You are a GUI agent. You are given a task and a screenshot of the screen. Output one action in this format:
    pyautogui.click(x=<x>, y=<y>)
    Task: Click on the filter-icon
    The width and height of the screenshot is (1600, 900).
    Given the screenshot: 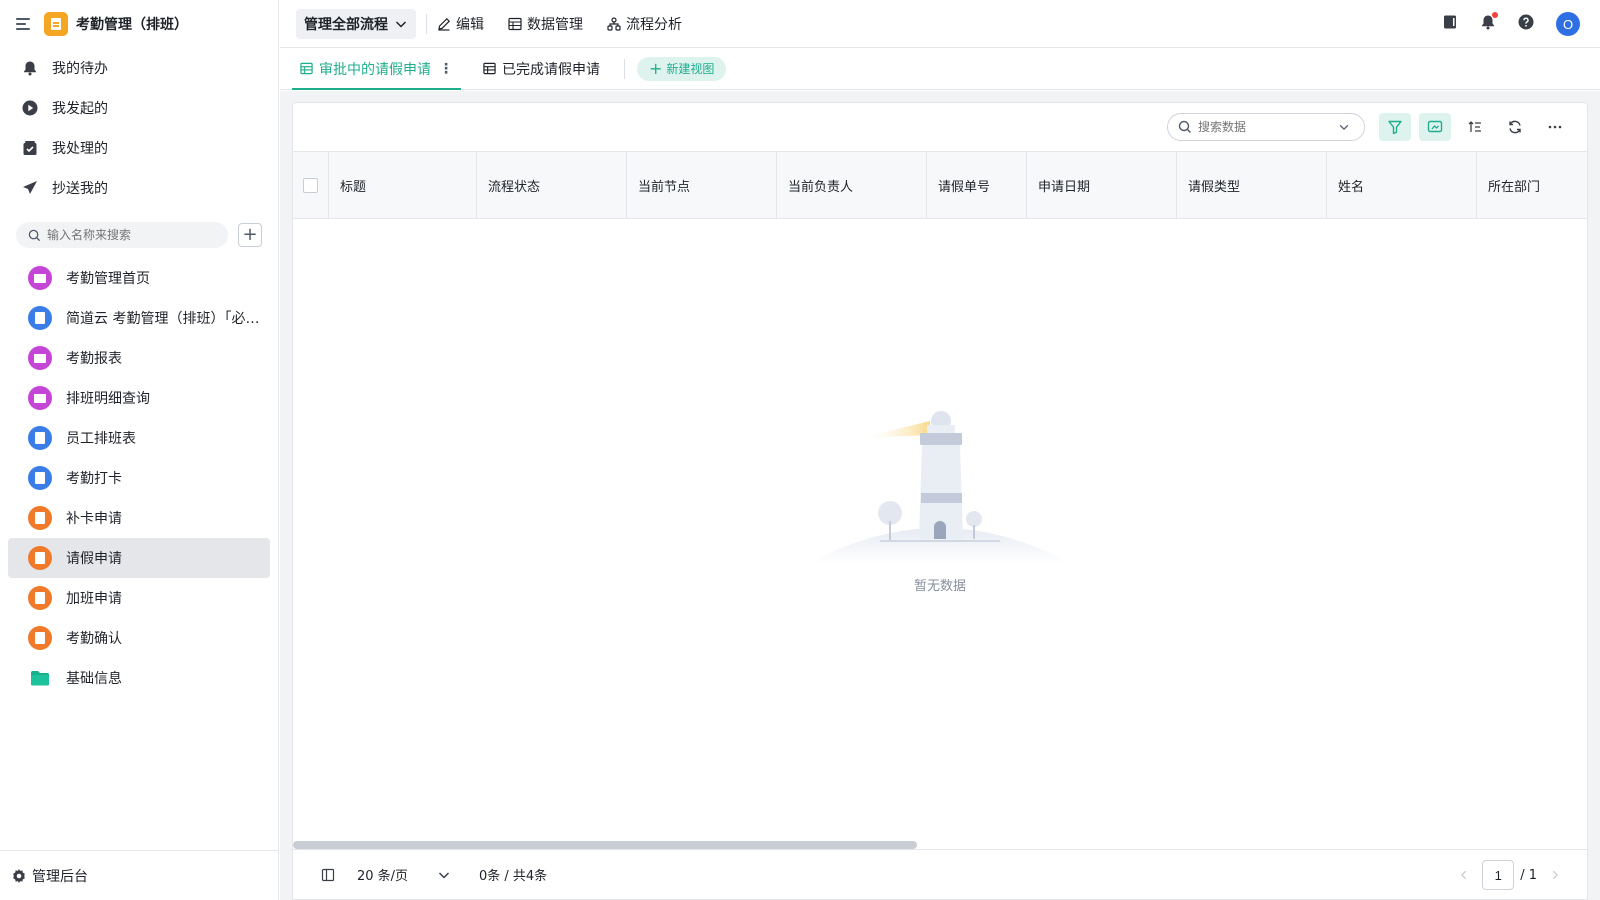 What is the action you would take?
    pyautogui.click(x=1395, y=127)
    